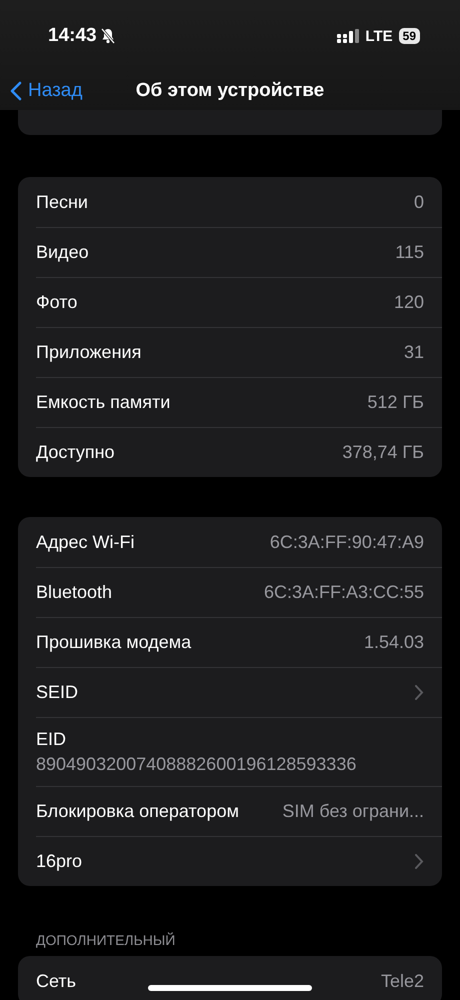 This screenshot has width=460, height=1000. I want to click on row-label: SEID, so click(57, 692).